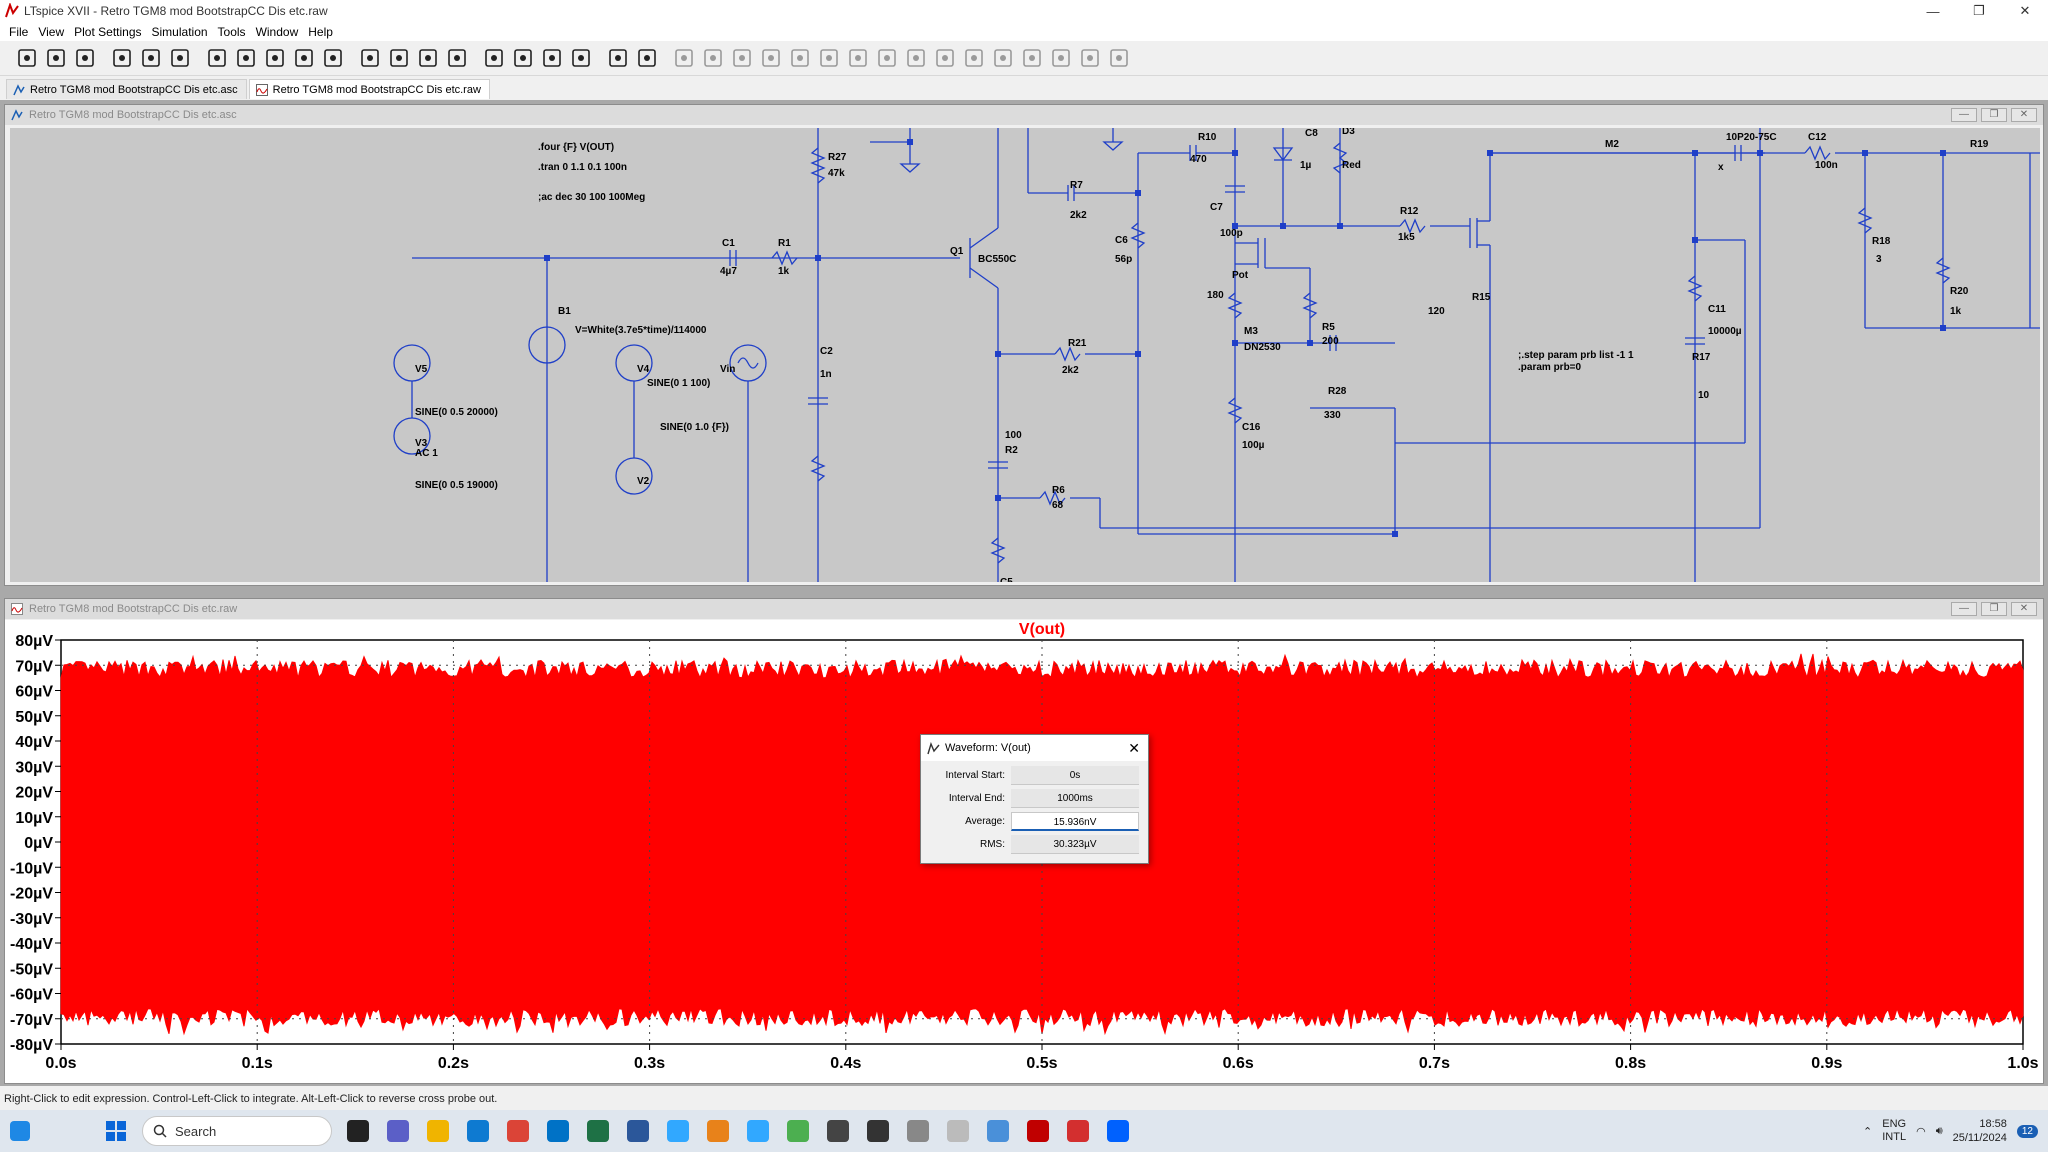 This screenshot has width=2048, height=1152. I want to click on resistor-icon, so click(770, 58).